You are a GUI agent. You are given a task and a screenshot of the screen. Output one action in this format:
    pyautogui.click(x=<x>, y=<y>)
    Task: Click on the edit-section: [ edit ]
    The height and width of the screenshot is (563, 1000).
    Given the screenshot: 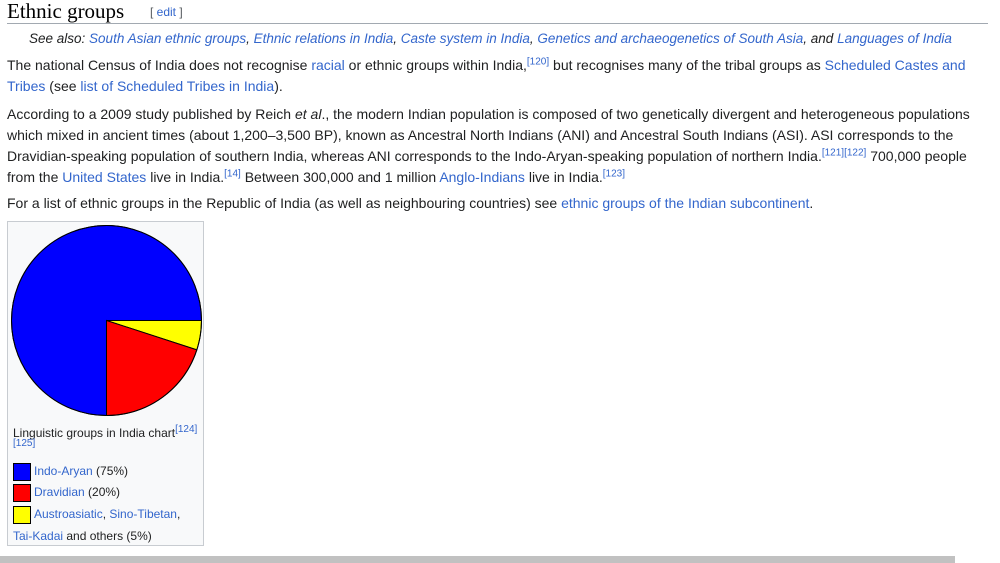 What is the action you would take?
    pyautogui.click(x=166, y=12)
    